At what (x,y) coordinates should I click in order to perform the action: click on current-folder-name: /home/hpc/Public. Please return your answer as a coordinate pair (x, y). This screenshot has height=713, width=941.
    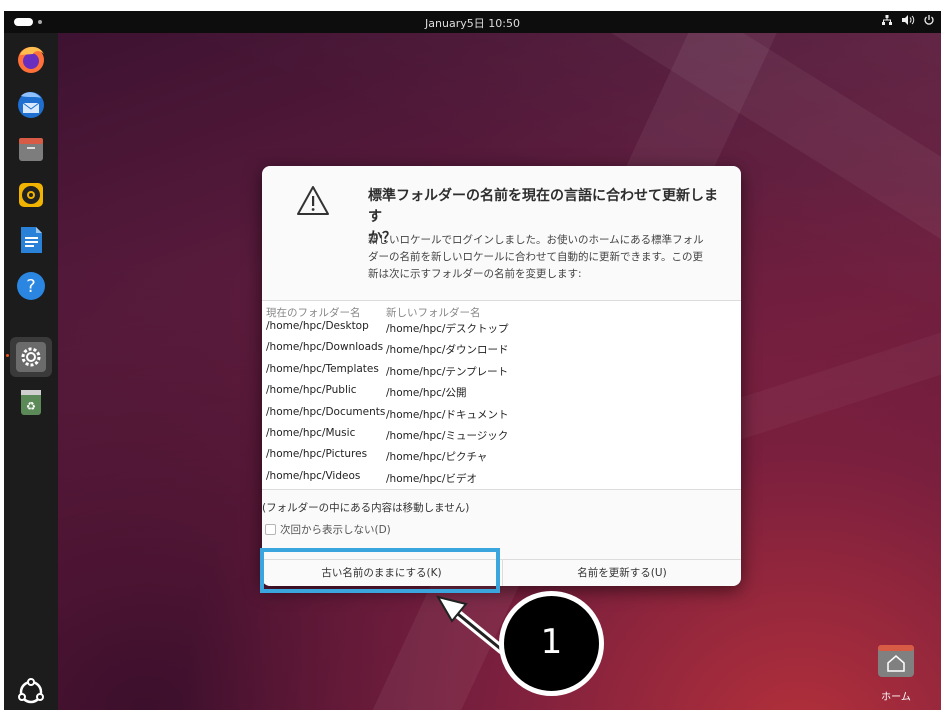
    Looking at the image, I should click on (311, 390).